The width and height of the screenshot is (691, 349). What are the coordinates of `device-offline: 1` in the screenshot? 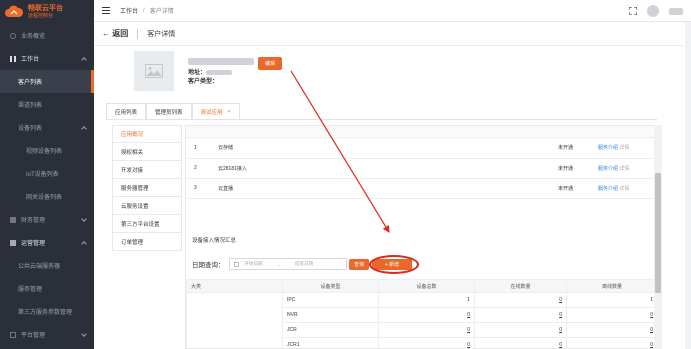 It's located at (611, 300).